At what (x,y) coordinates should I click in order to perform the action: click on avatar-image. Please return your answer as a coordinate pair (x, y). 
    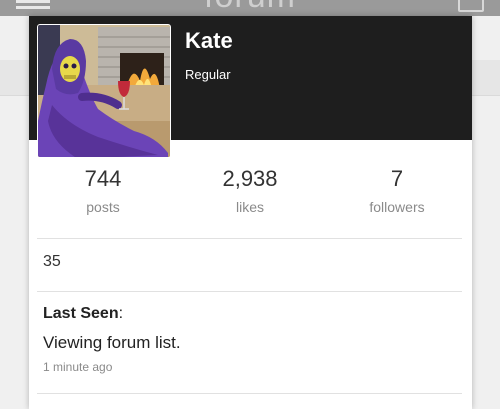
    Looking at the image, I should click on (104, 91).